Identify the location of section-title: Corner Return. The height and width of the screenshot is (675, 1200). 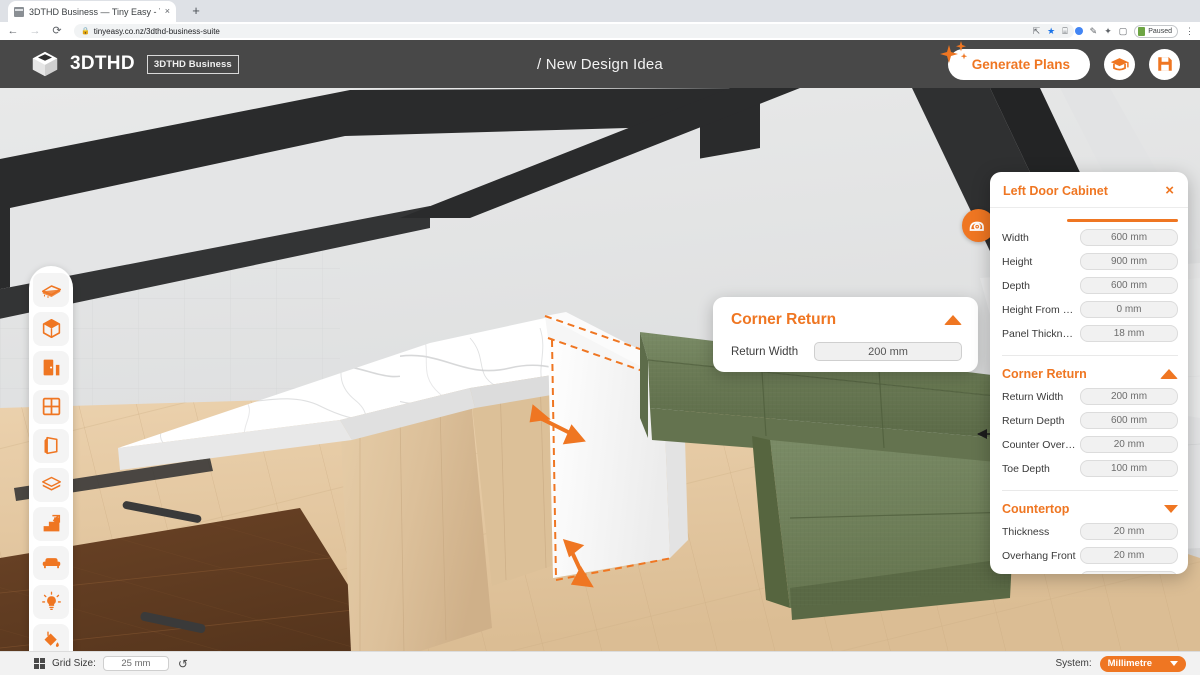
(1044, 374).